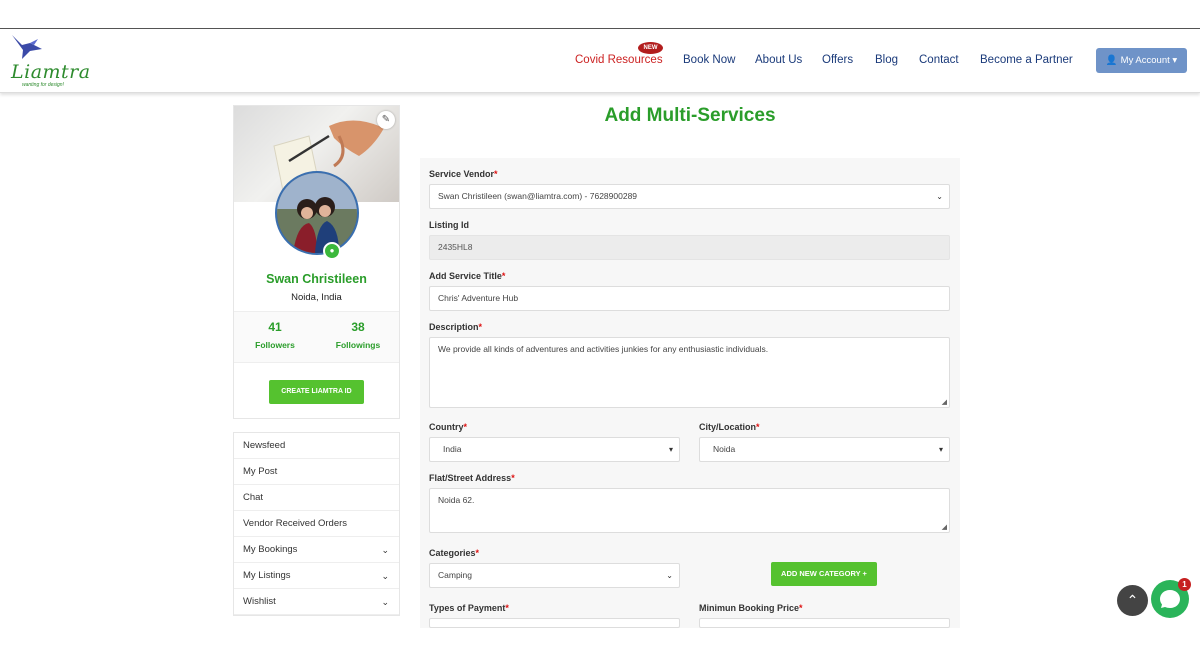  What do you see at coordinates (260, 471) in the screenshot?
I see `sidebar-item-label: My Post` at bounding box center [260, 471].